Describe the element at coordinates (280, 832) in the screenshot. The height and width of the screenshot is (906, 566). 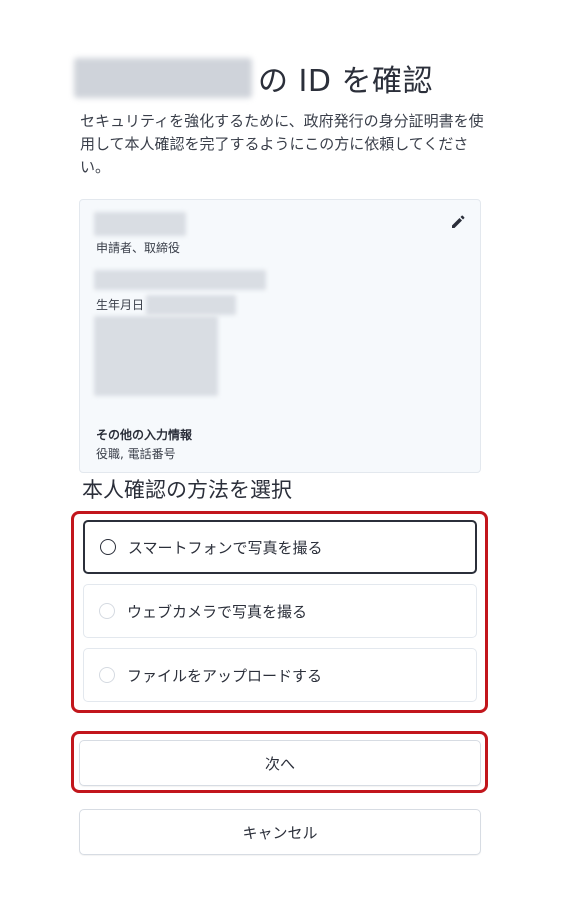
I see `cancel-button: キャンセル` at that location.